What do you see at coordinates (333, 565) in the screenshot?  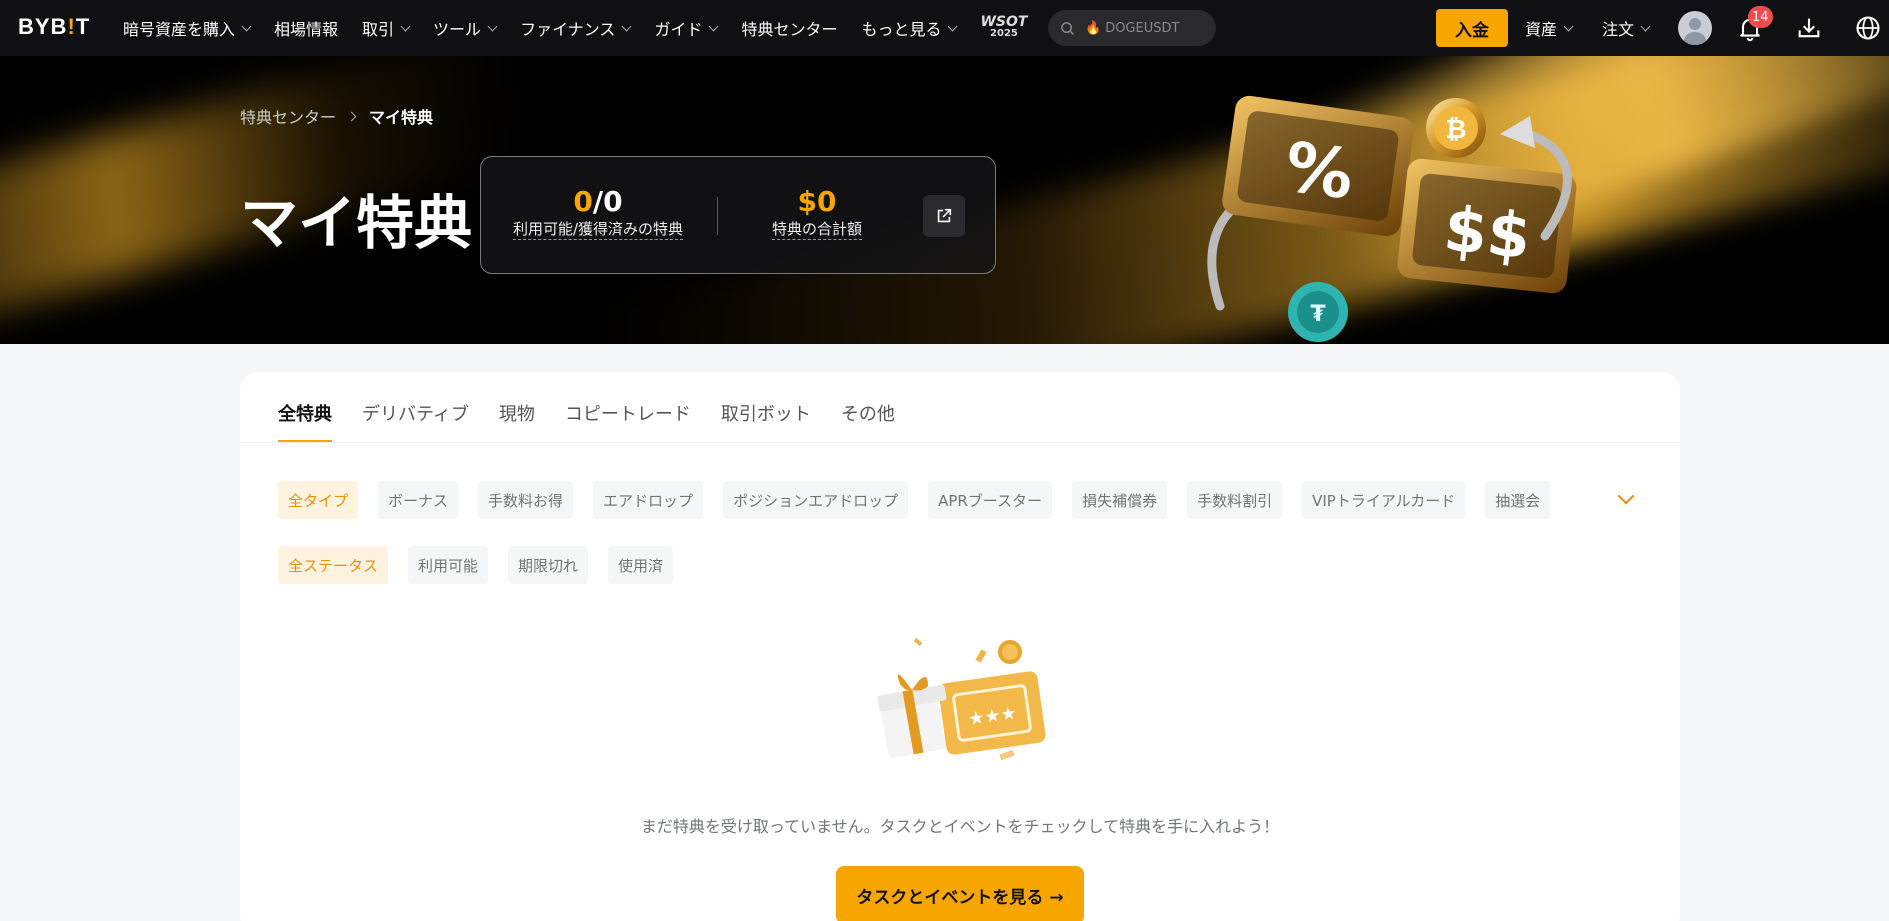 I see `filter-status-all: 全ステータス` at bounding box center [333, 565].